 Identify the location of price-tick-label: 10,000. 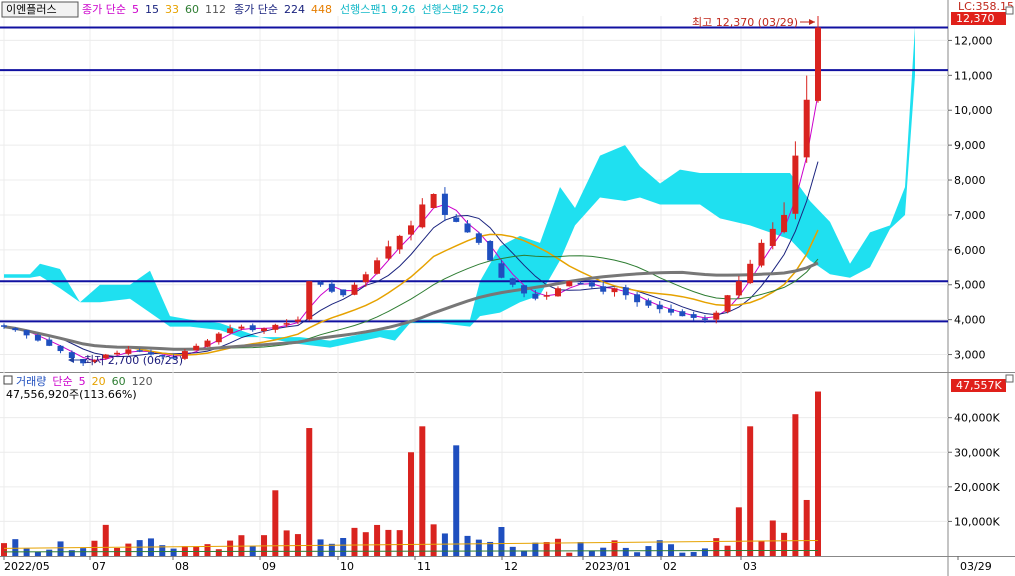
(973, 110).